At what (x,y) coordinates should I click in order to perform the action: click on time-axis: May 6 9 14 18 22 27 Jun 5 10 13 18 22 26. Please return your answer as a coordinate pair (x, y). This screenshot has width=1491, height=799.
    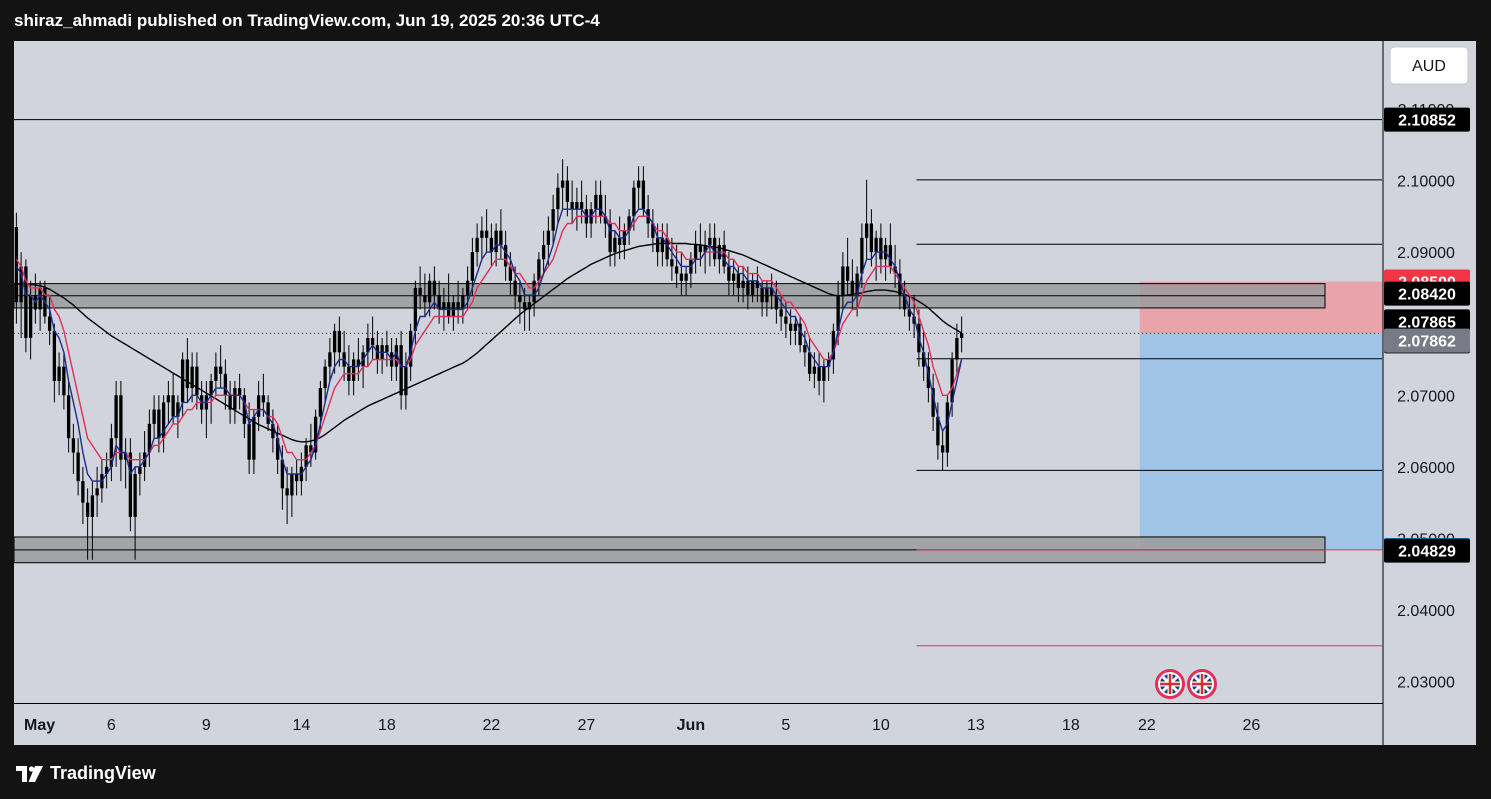
    Looking at the image, I should click on (642, 725).